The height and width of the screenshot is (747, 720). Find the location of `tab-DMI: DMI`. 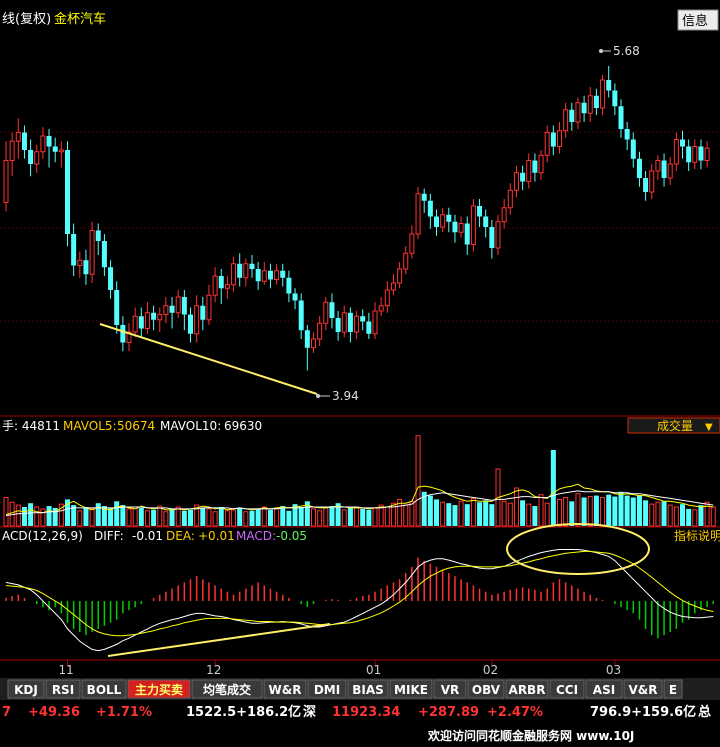

tab-DMI: DMI is located at coordinates (327, 689).